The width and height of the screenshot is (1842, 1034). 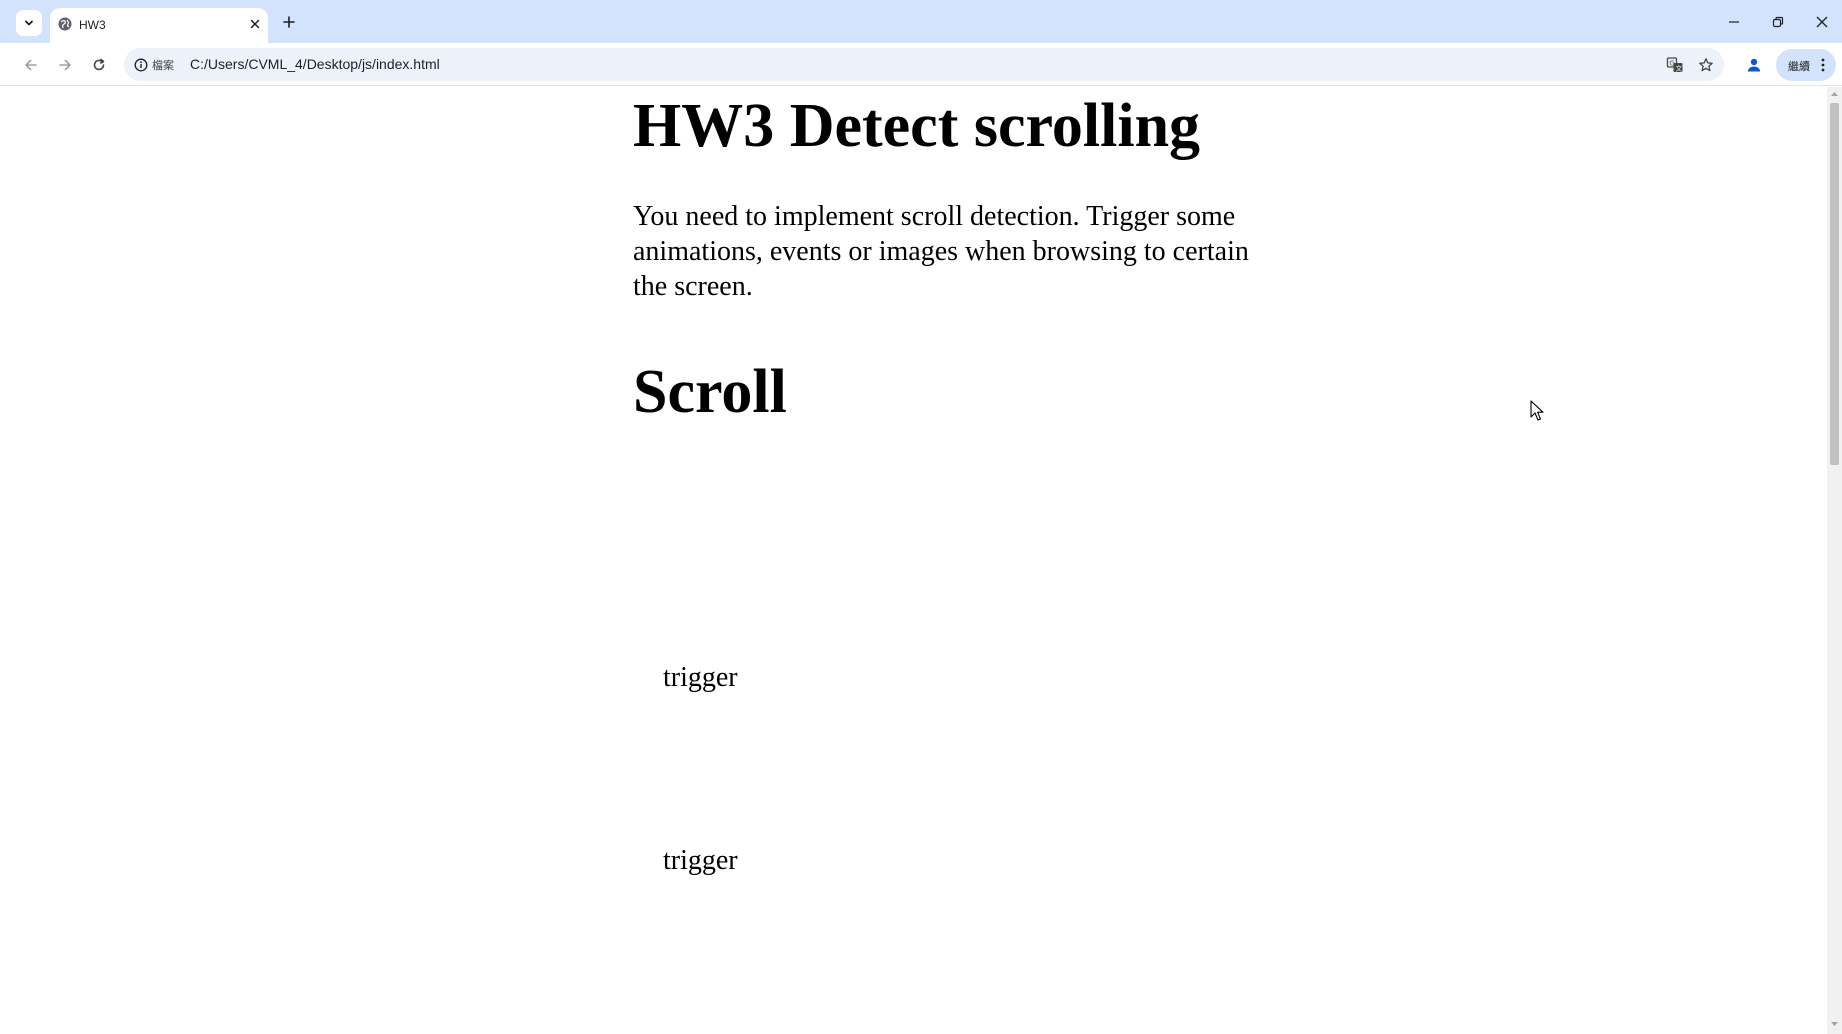 I want to click on reload-icon, so click(x=99, y=65).